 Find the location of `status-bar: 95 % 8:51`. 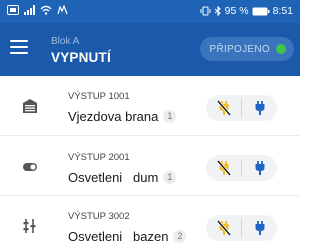

status-bar: 95 % 8:51 is located at coordinates (150, 11).